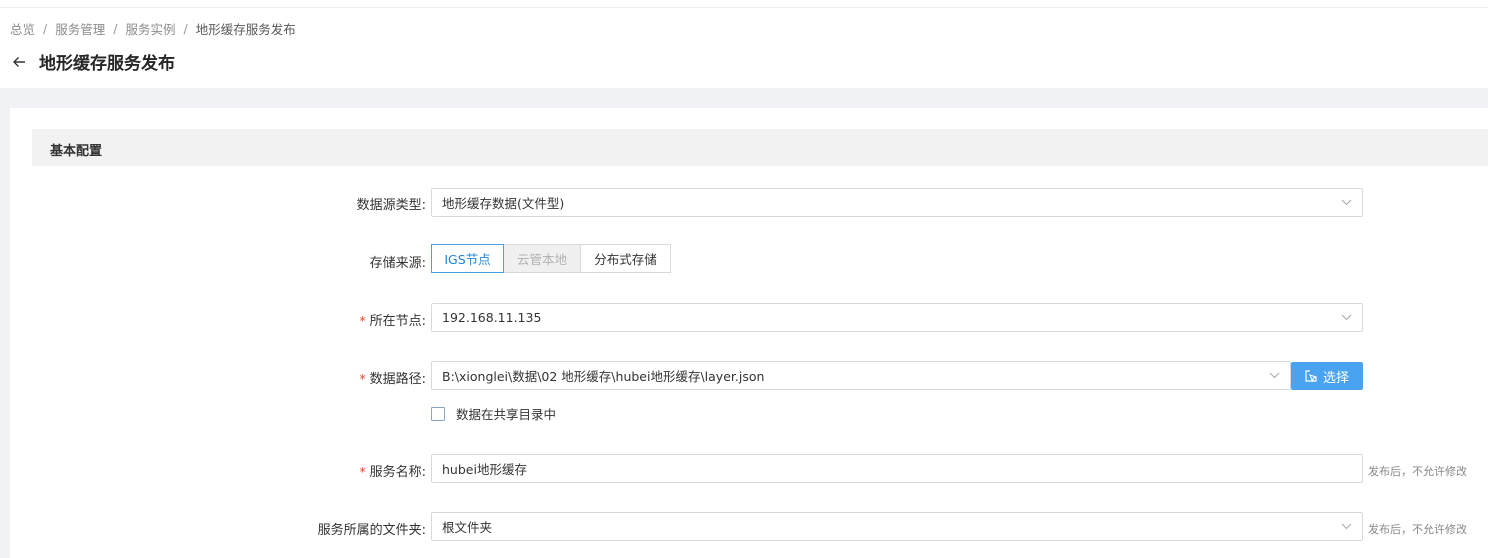 The height and width of the screenshot is (558, 1488). Describe the element at coordinates (397, 321) in the screenshot. I see `node-label-text: 所在节点:` at that location.